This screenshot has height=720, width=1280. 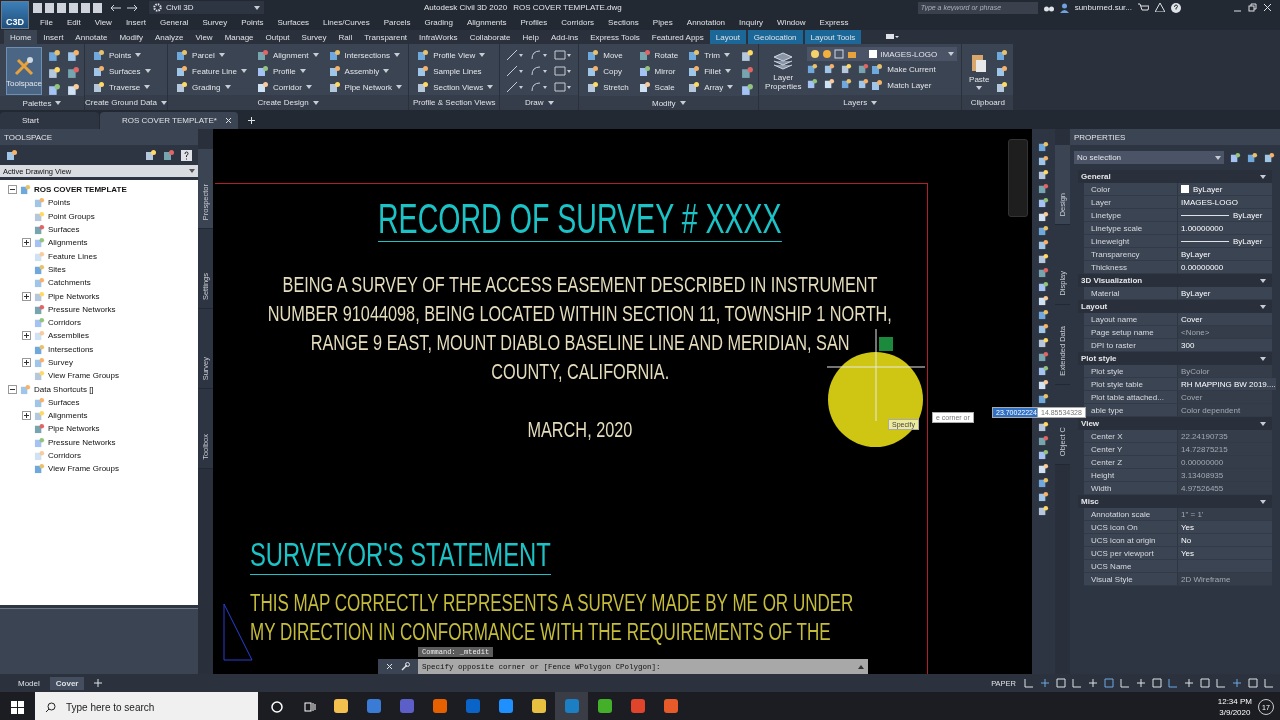 What do you see at coordinates (386, 37) in the screenshot?
I see `ribbon-tab: Transparent` at bounding box center [386, 37].